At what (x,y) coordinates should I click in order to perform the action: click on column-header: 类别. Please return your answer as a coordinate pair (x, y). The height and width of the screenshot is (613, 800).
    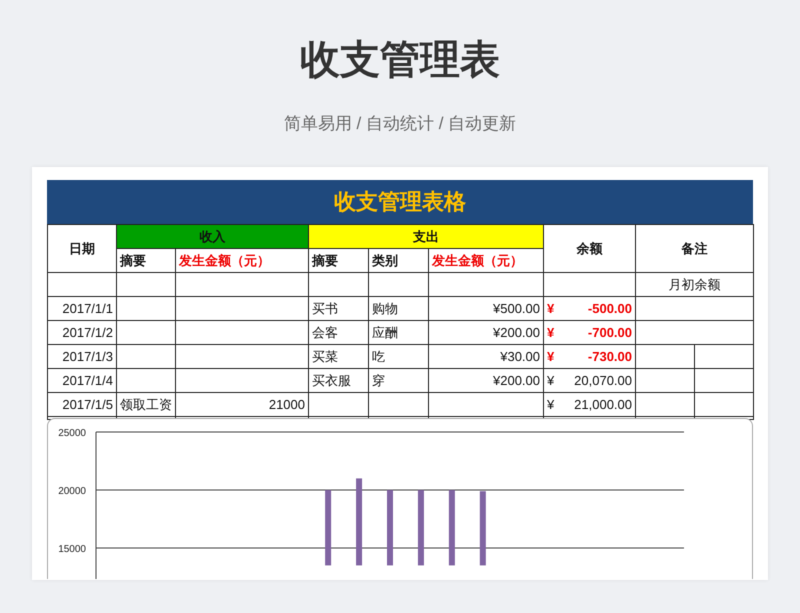
    Looking at the image, I should click on (398, 260).